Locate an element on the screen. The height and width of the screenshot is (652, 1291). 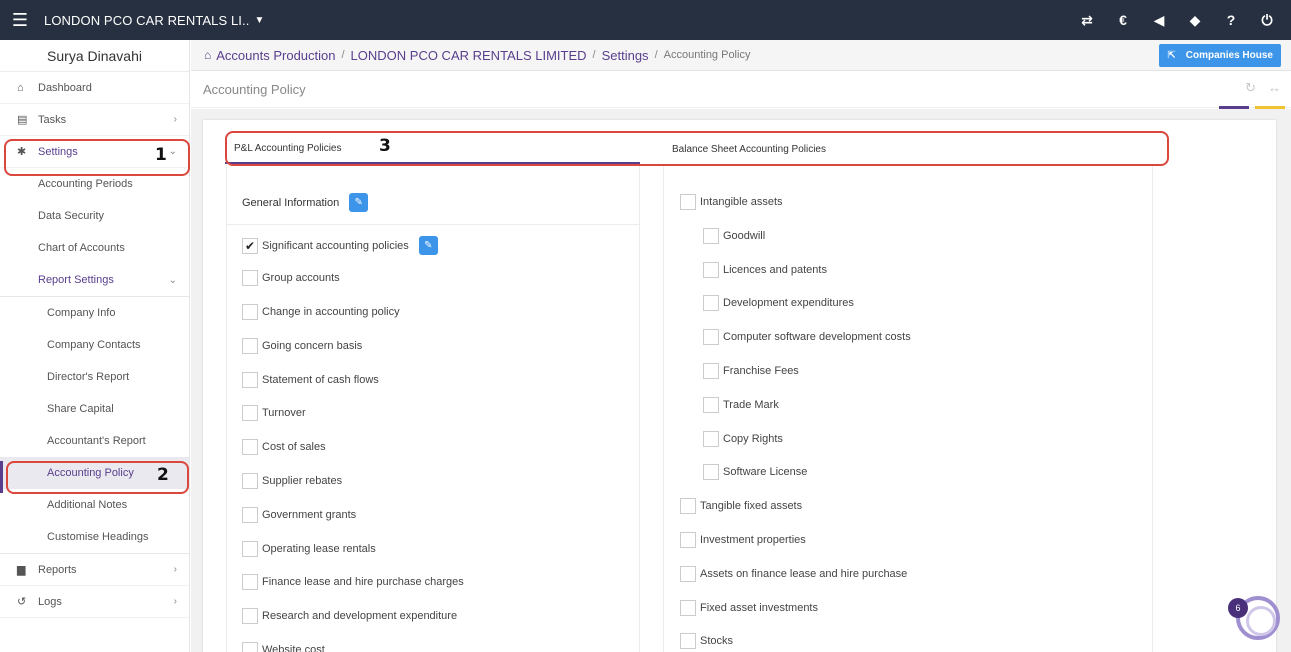
policy-label: Statement of cash flows is located at coordinates (320, 380).